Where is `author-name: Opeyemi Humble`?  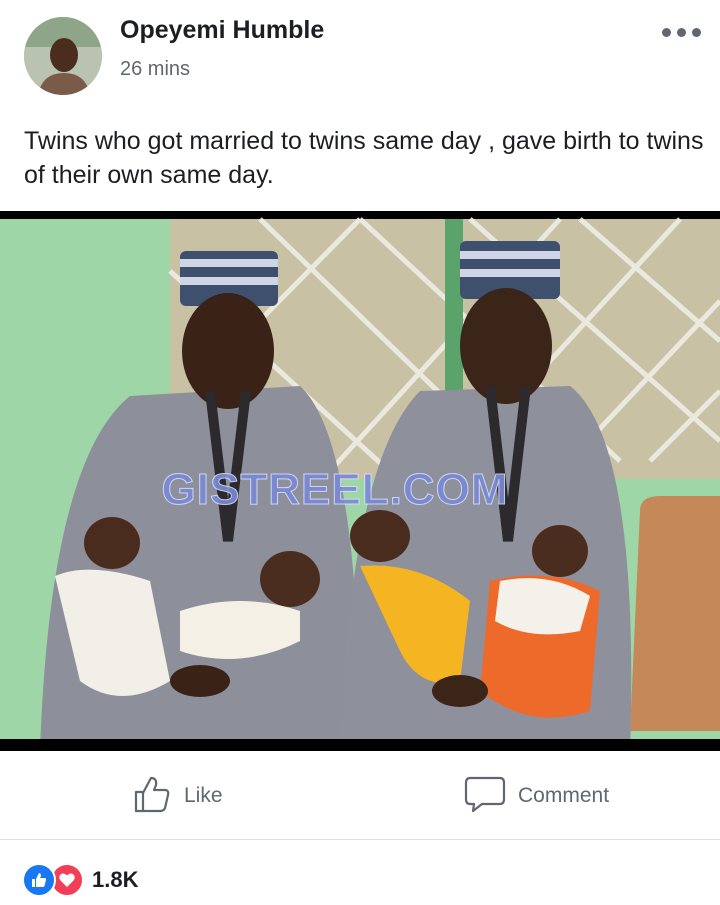
author-name: Opeyemi Humble is located at coordinates (222, 30).